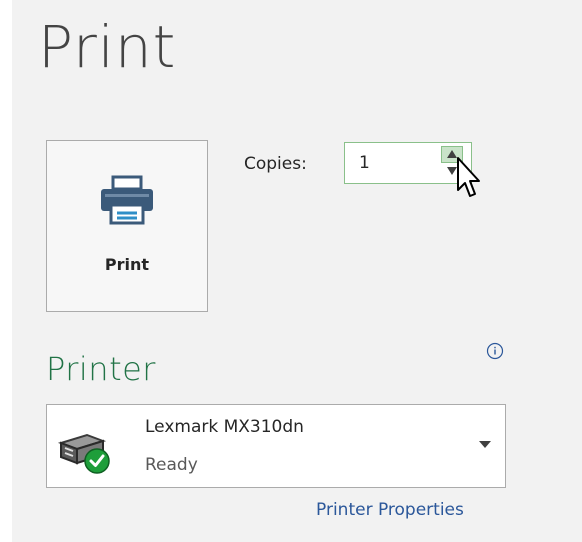 The image size is (582, 542). What do you see at coordinates (495, 351) in the screenshot?
I see `info-icon` at bounding box center [495, 351].